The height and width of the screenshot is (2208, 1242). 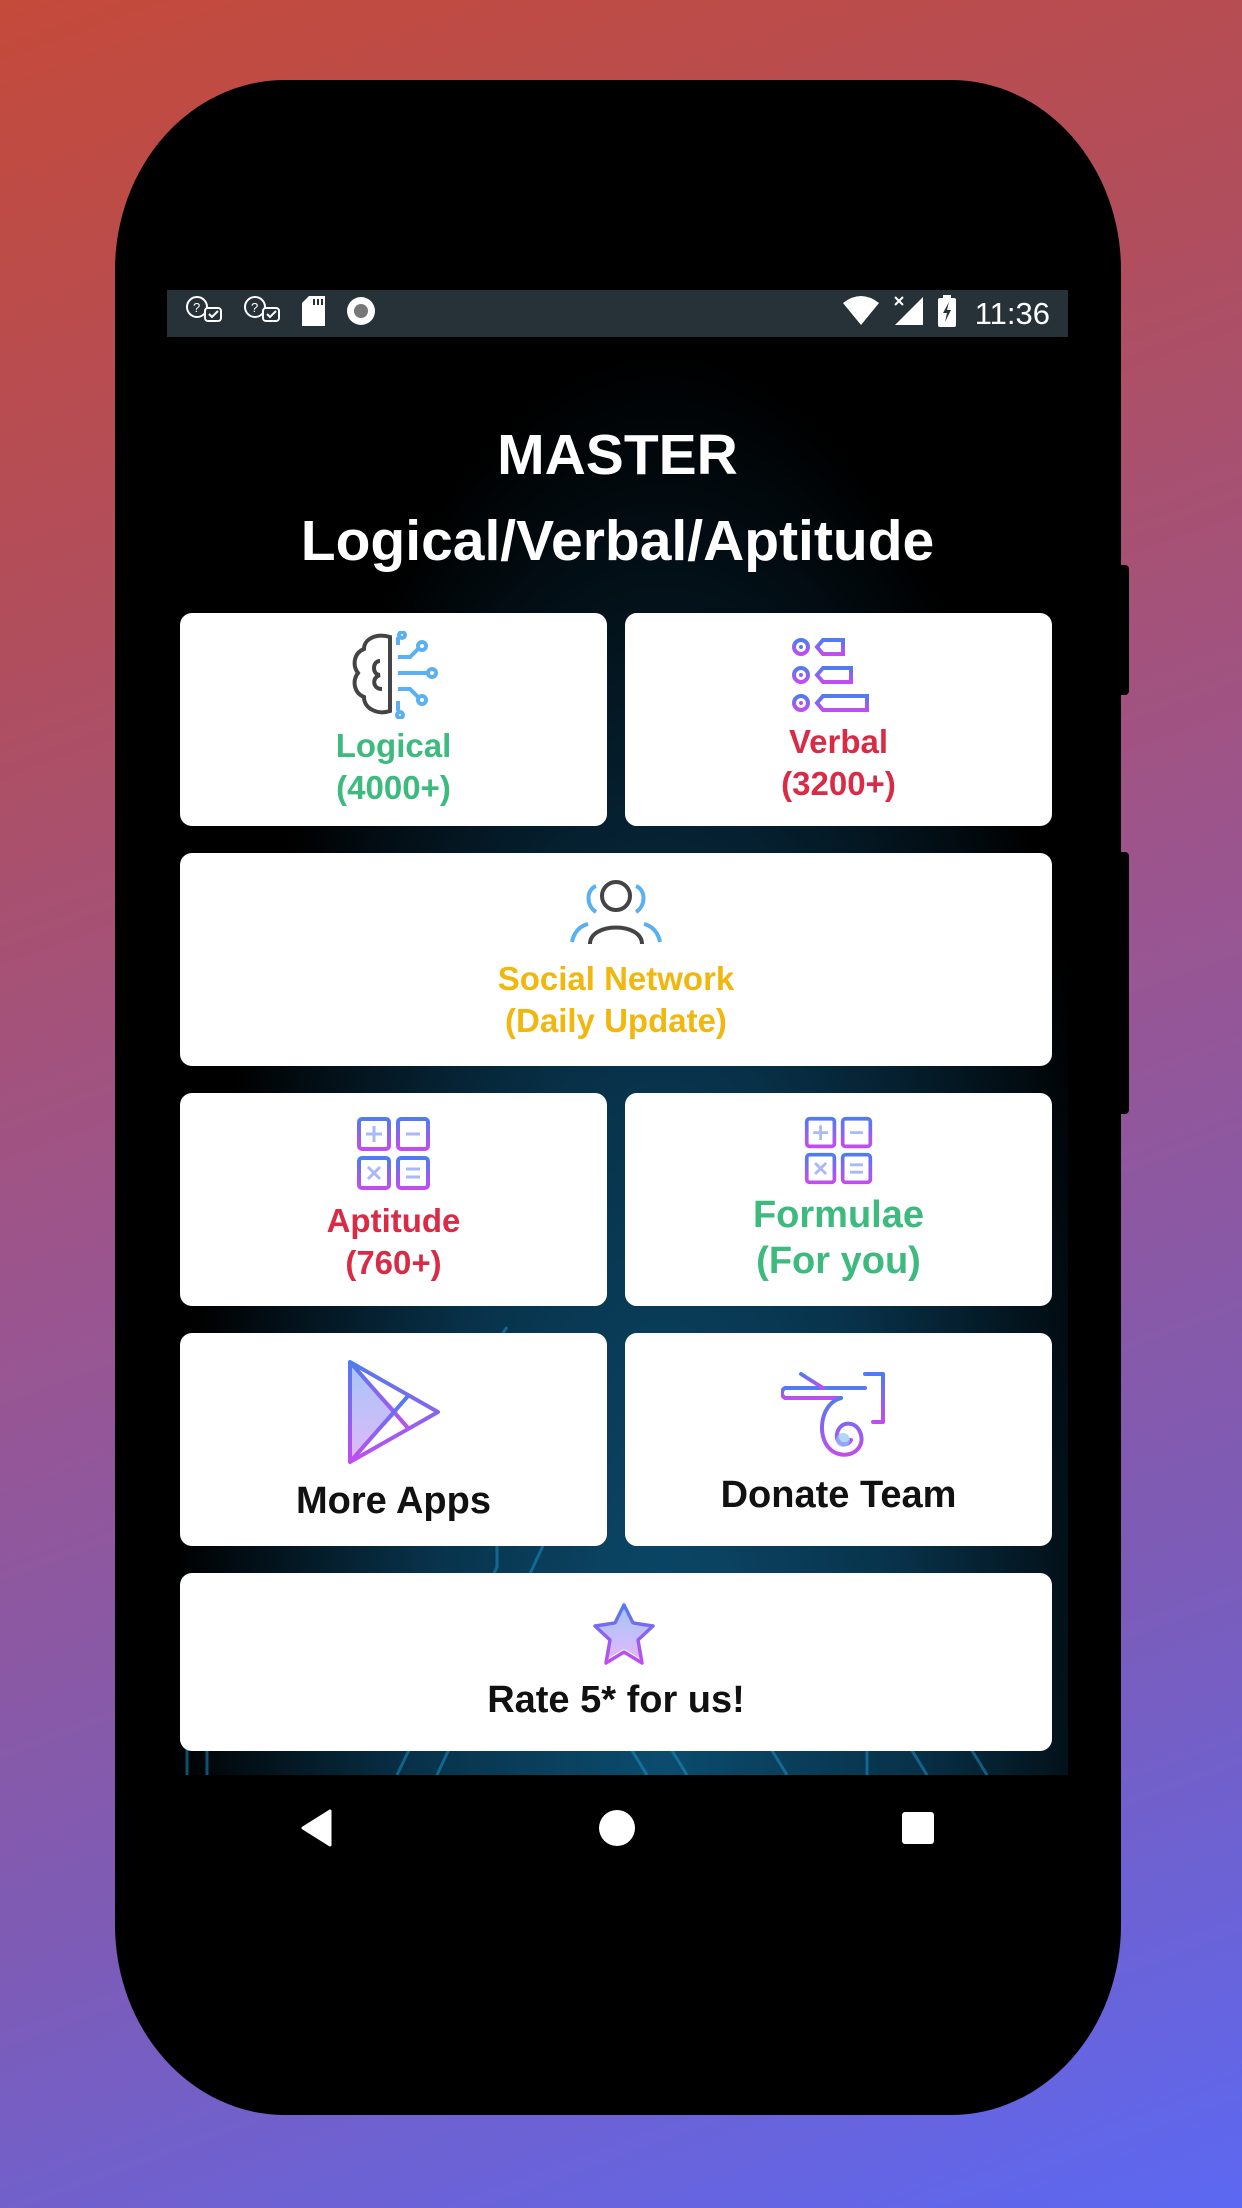 What do you see at coordinates (947, 313) in the screenshot?
I see `battery-charging-icon` at bounding box center [947, 313].